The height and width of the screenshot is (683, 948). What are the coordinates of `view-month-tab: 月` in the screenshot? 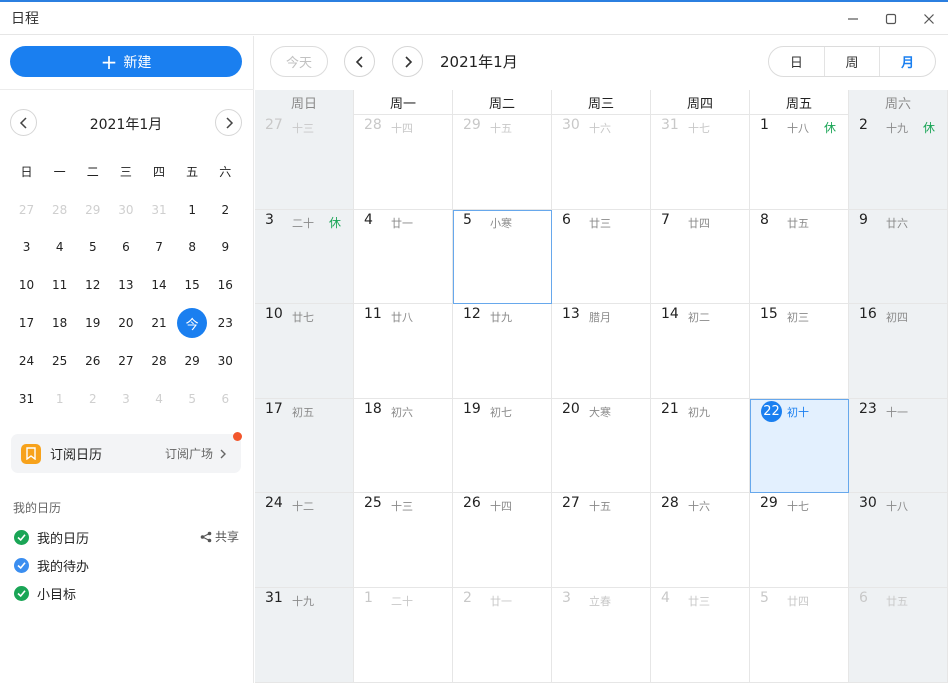 It's located at (907, 61).